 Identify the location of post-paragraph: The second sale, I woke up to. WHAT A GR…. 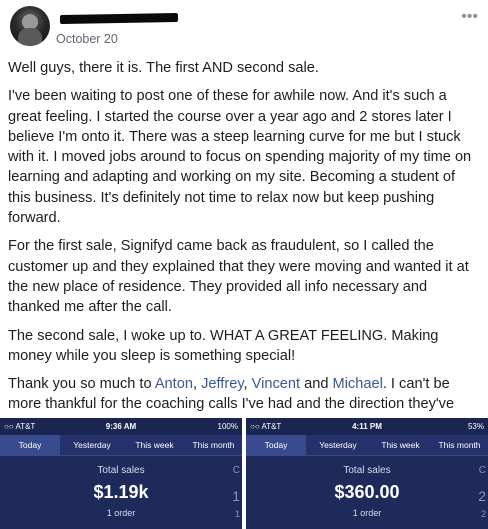
(223, 345).